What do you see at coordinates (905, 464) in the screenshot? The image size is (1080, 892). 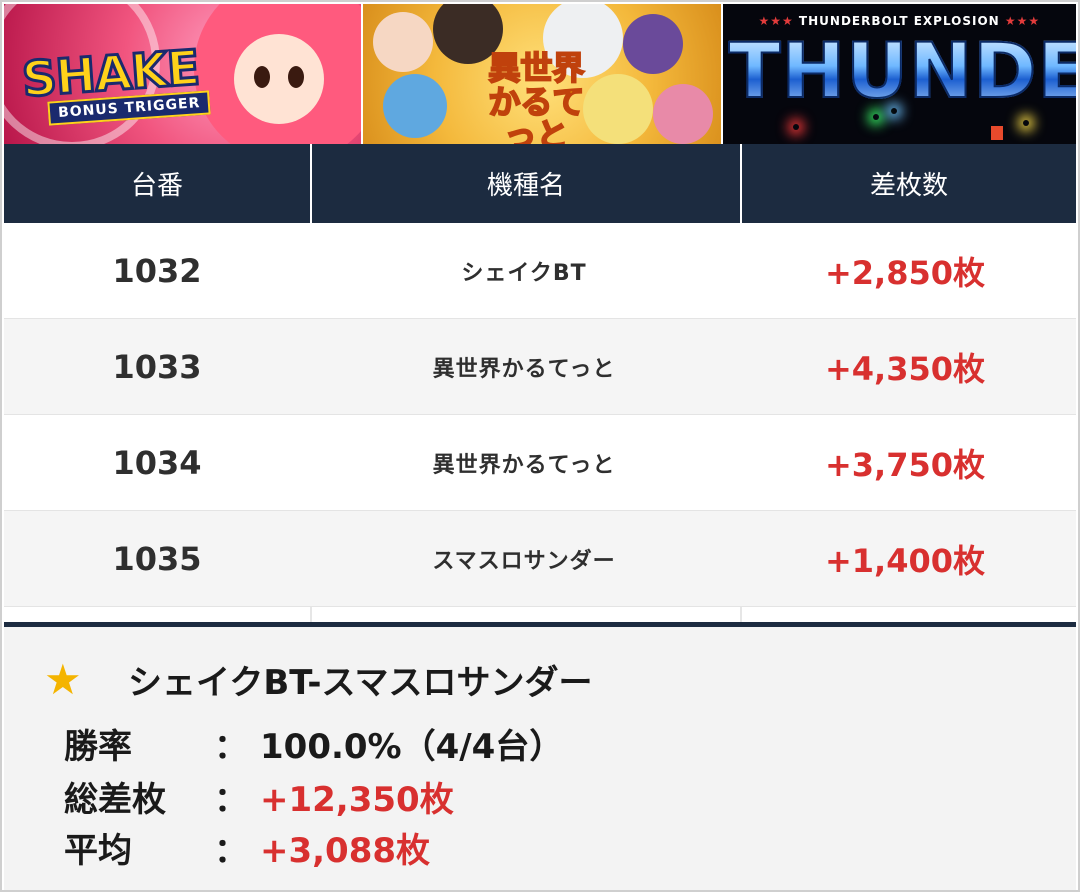 I see `medal-difference: +3,750枚` at bounding box center [905, 464].